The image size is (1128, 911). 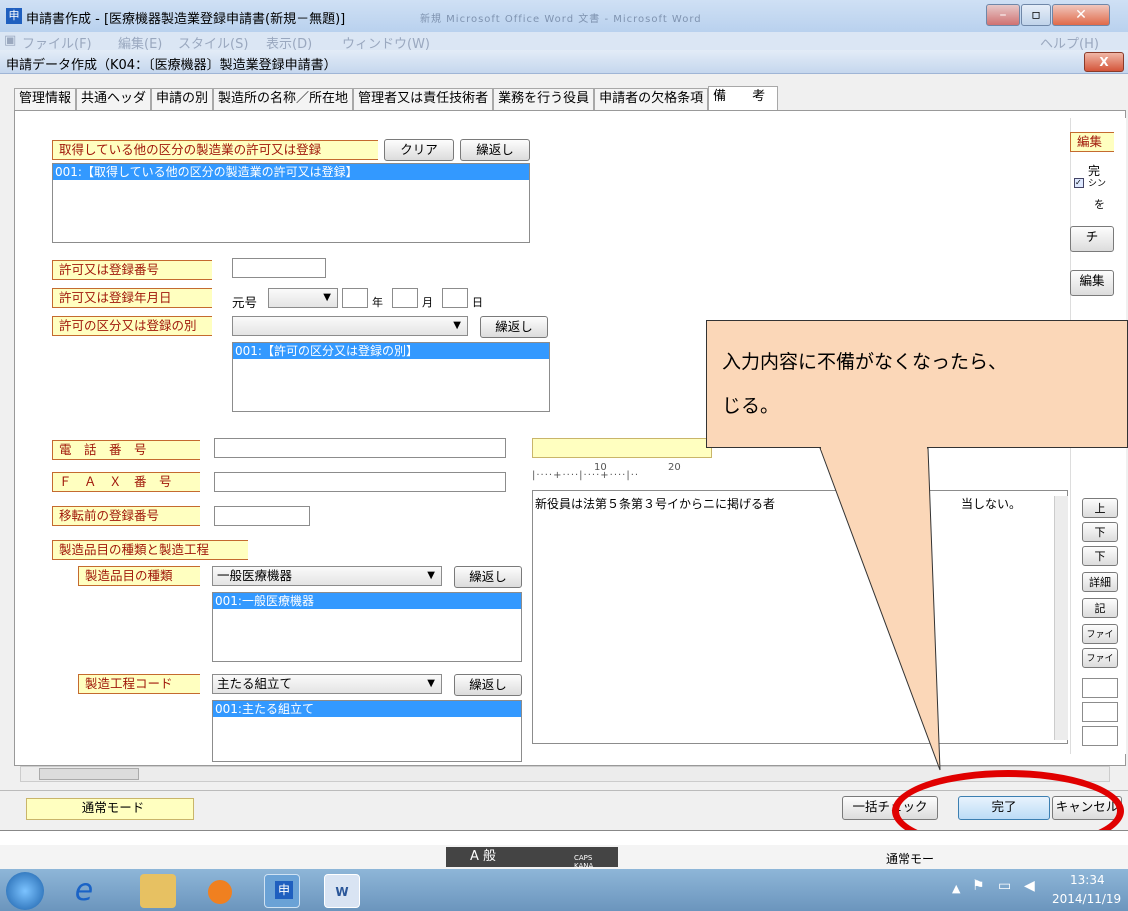 I want to click on other-license-label: 取得している他の区分の製造業の許可又は登録, so click(x=215, y=150).